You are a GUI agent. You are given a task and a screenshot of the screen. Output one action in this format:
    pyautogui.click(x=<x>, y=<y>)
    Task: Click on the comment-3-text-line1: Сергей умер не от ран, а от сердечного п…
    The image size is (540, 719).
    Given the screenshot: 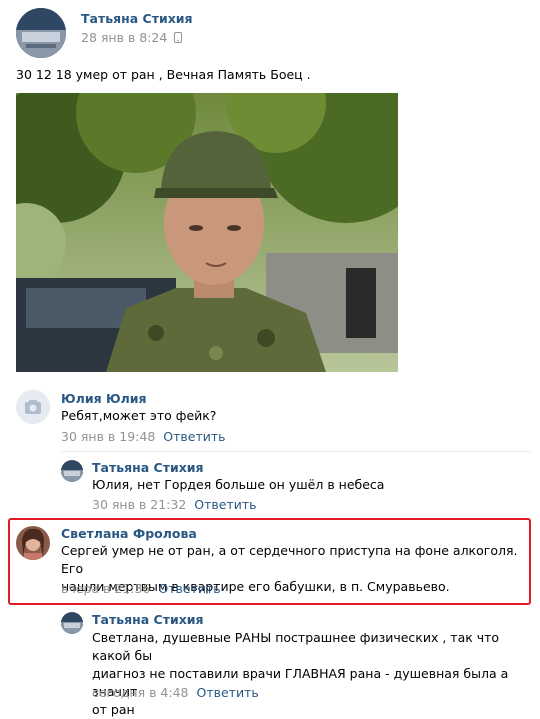 What is the action you would take?
    pyautogui.click(x=289, y=559)
    